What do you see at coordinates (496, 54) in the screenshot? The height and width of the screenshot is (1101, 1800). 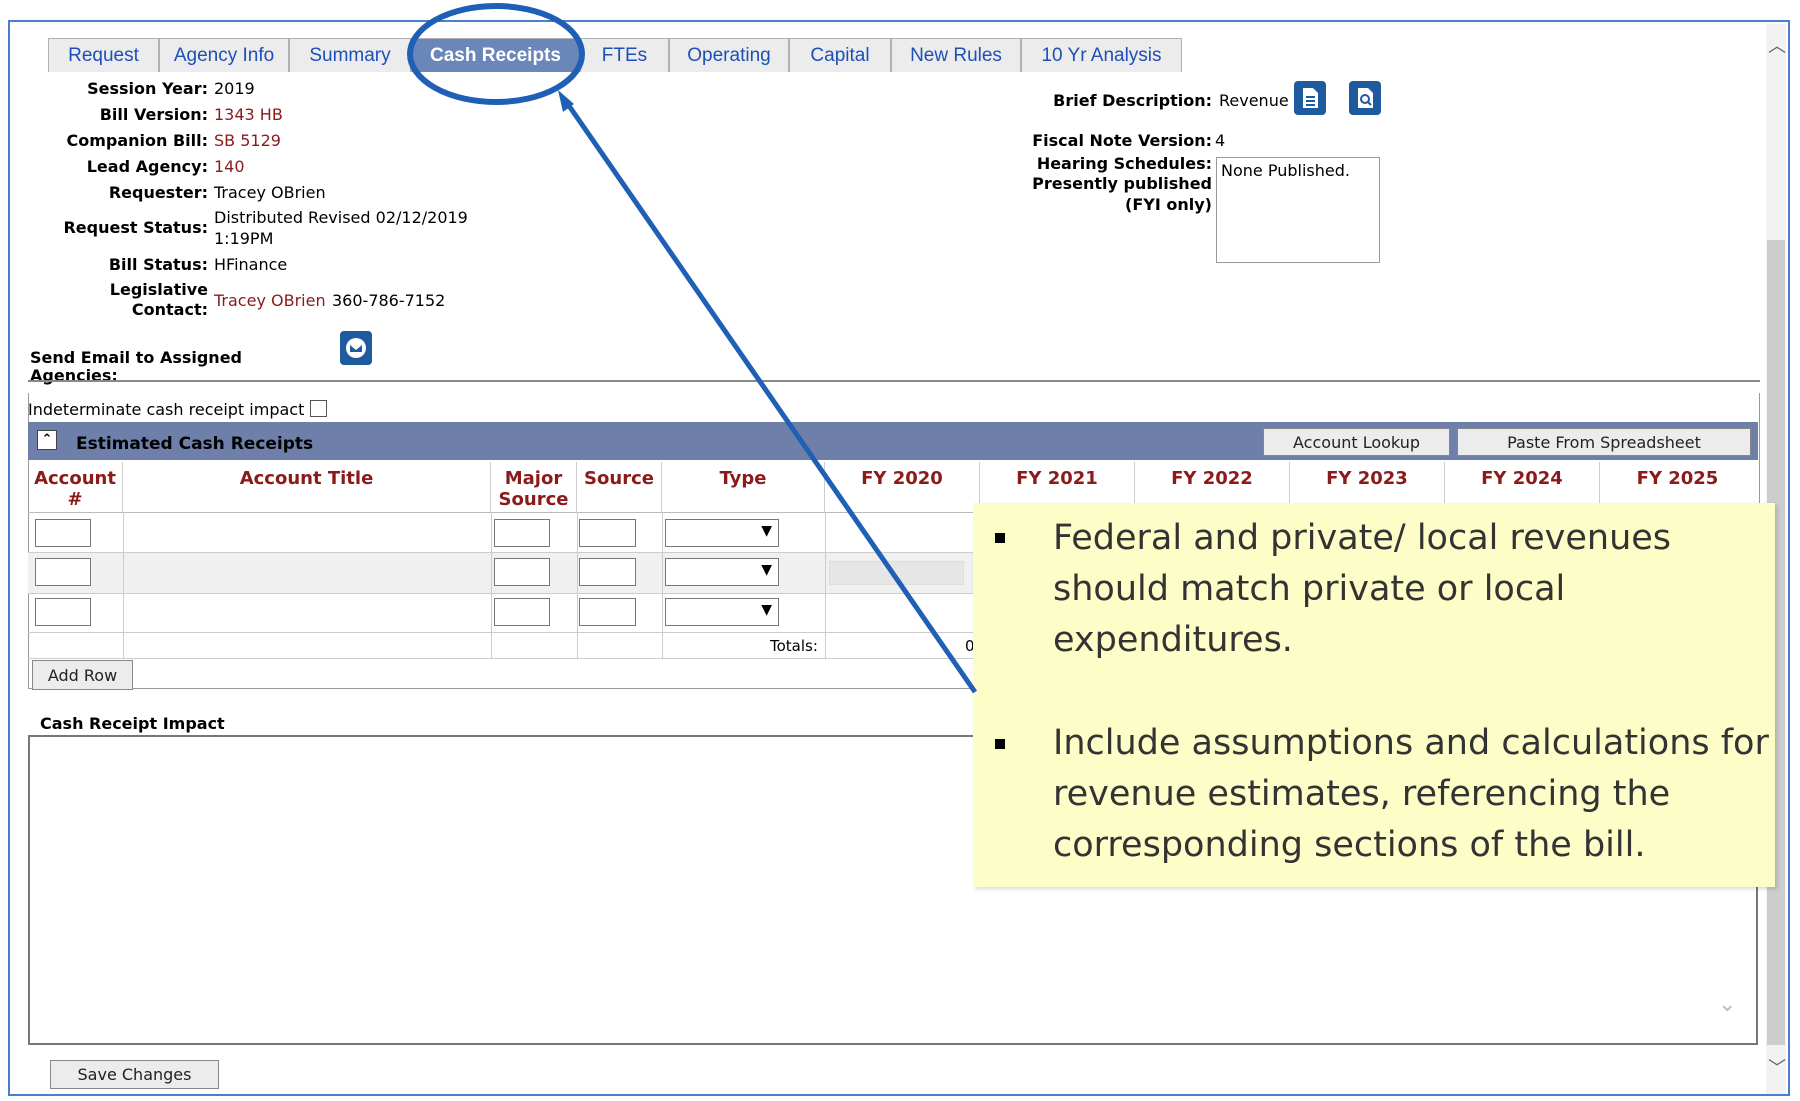 I see `highlight-ellipse` at bounding box center [496, 54].